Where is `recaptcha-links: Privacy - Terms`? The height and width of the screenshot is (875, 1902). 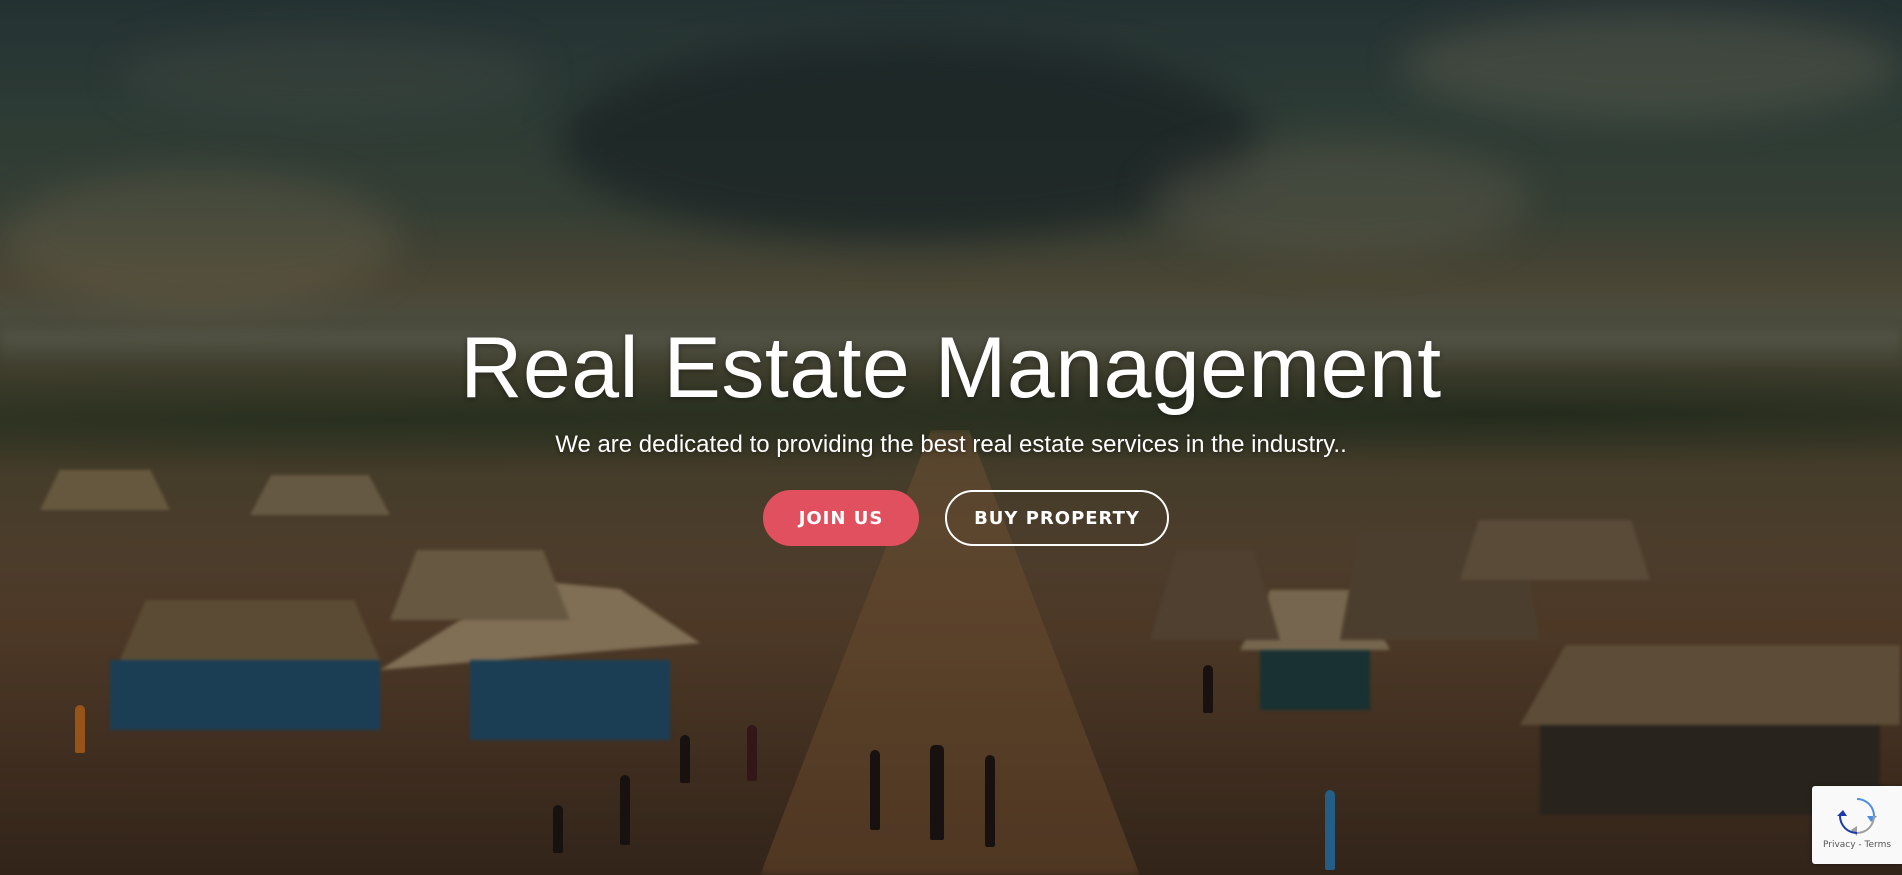 recaptcha-links: Privacy - Terms is located at coordinates (1857, 845).